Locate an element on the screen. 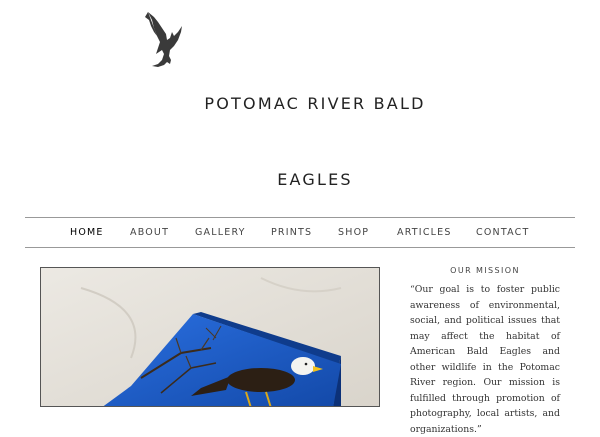  nav-articles: ARTICLES is located at coordinates (424, 232).